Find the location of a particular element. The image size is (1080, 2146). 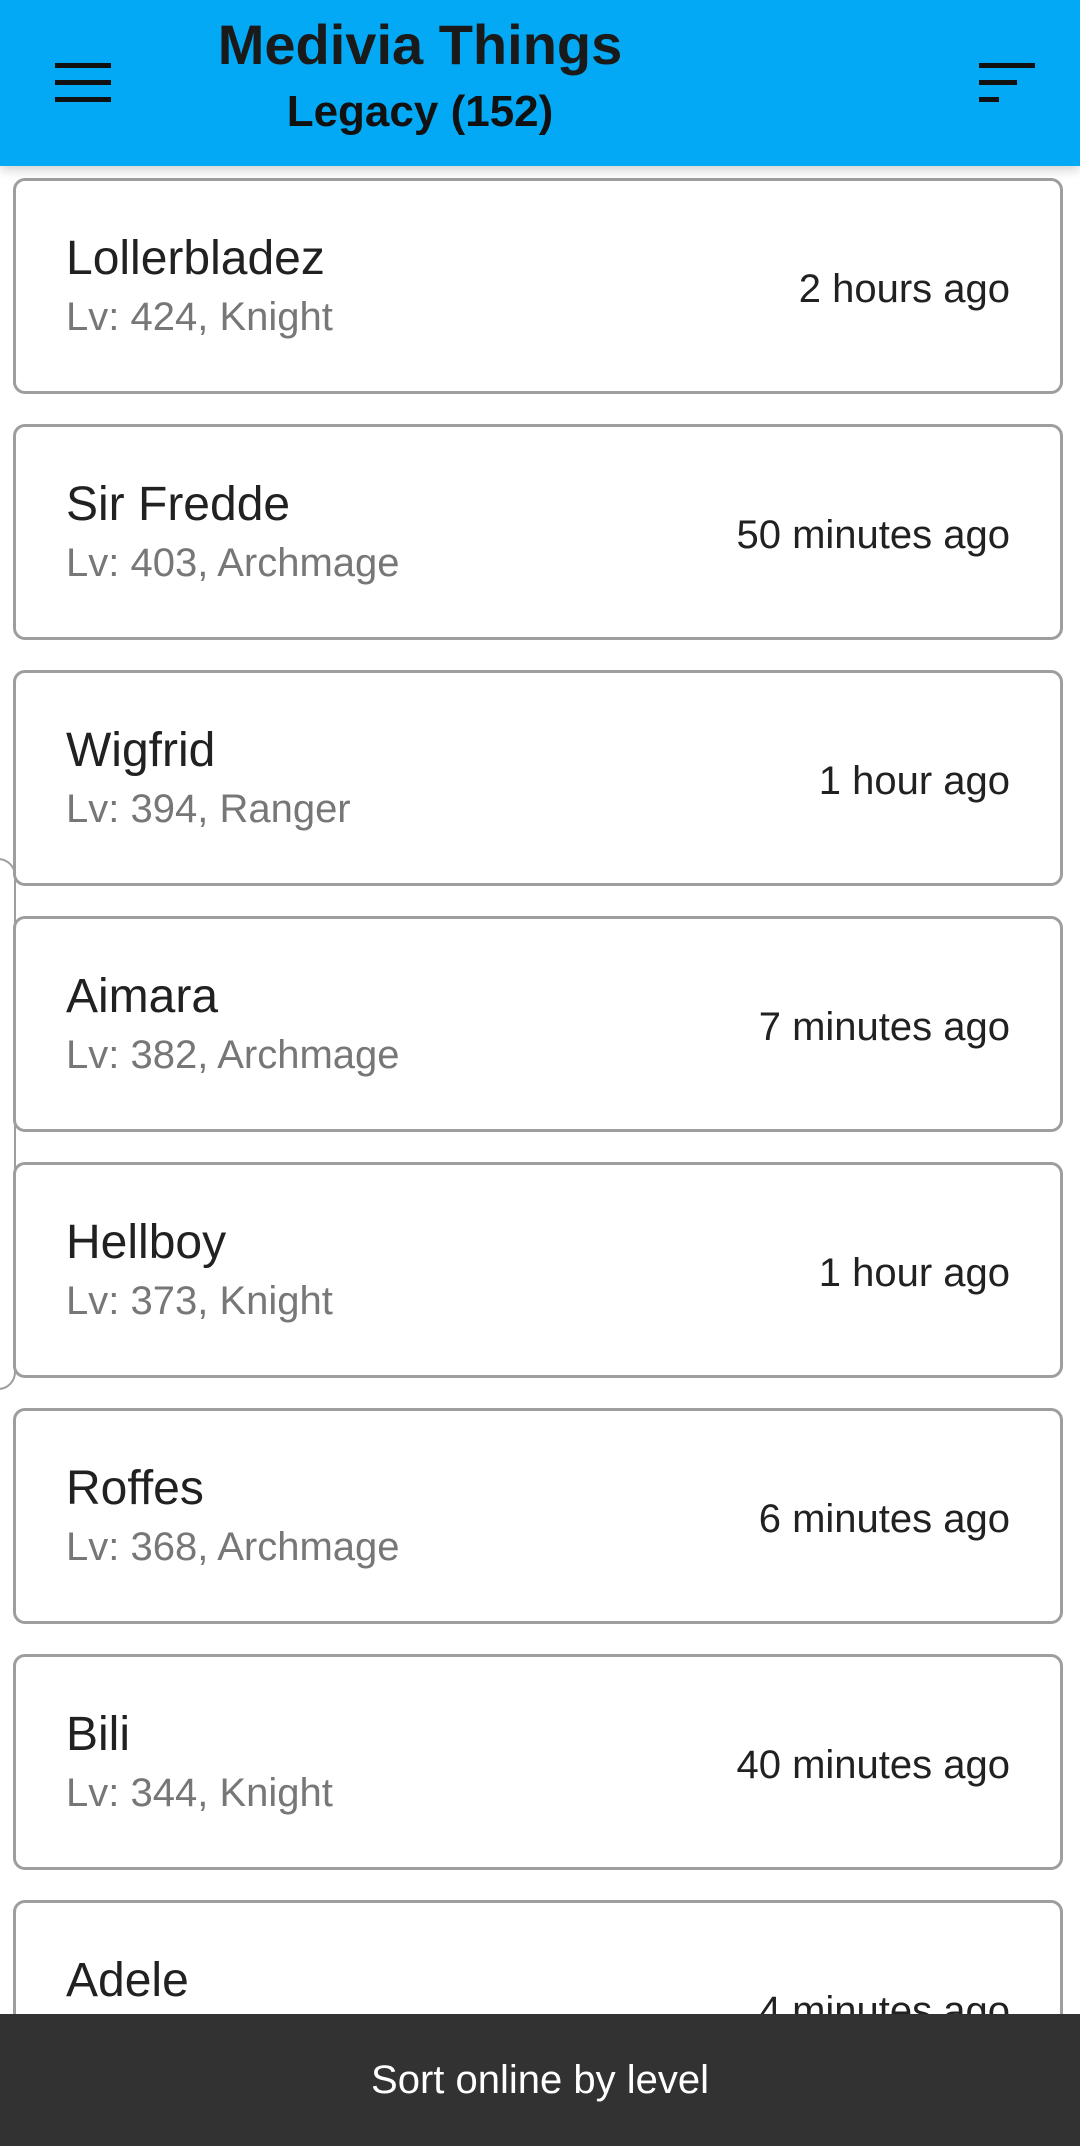

character-info: Lv: 373, Knight is located at coordinates (199, 1301).